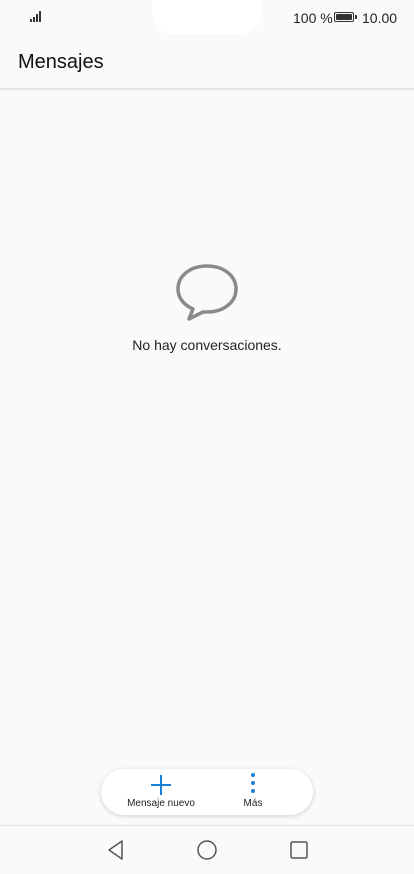 This screenshot has width=414, height=874. Describe the element at coordinates (207, 345) in the screenshot. I see `empty-state-message: No hay conversaciones.` at that location.